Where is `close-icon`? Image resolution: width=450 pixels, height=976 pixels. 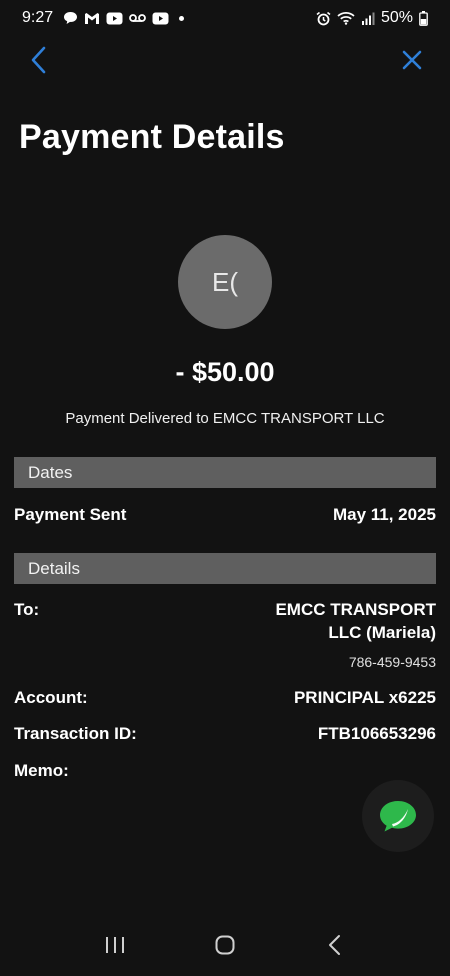 close-icon is located at coordinates (412, 60).